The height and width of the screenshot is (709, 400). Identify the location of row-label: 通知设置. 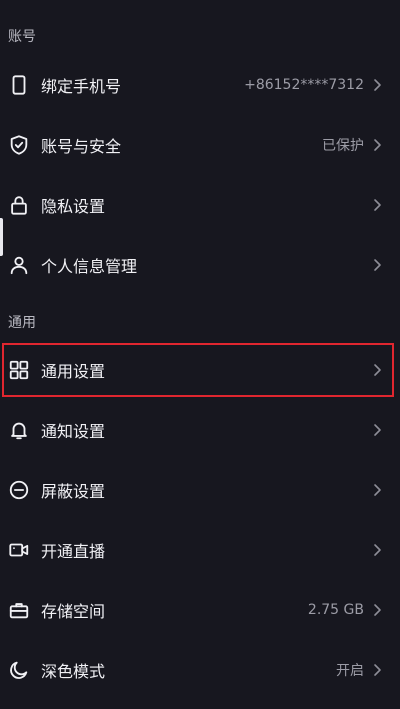
(73, 431).